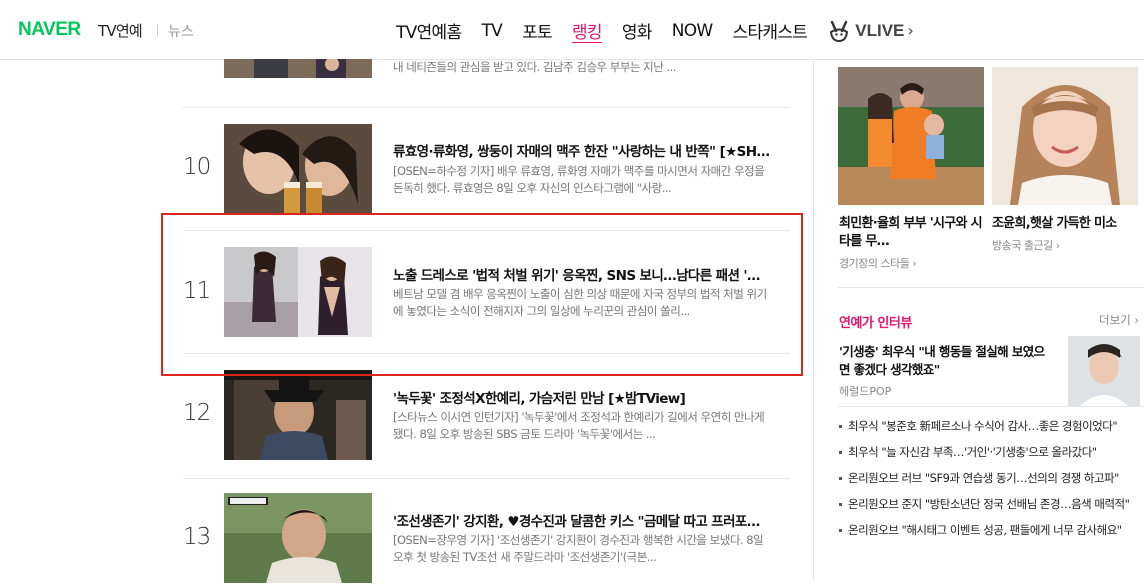 This screenshot has width=1144, height=587. I want to click on previous-item-thumbnail, so click(298, 67).